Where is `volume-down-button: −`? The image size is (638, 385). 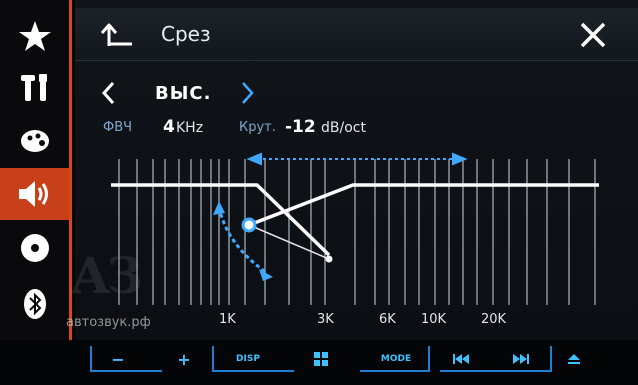
volume-down-button: − is located at coordinates (118, 359).